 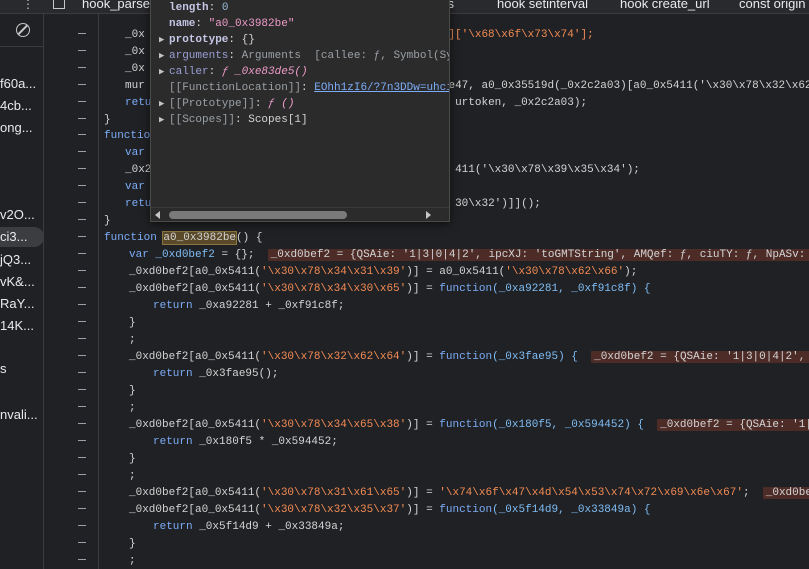 I want to click on code-line: return _0x180f5 * _0x594452;, so click(x=245, y=442).